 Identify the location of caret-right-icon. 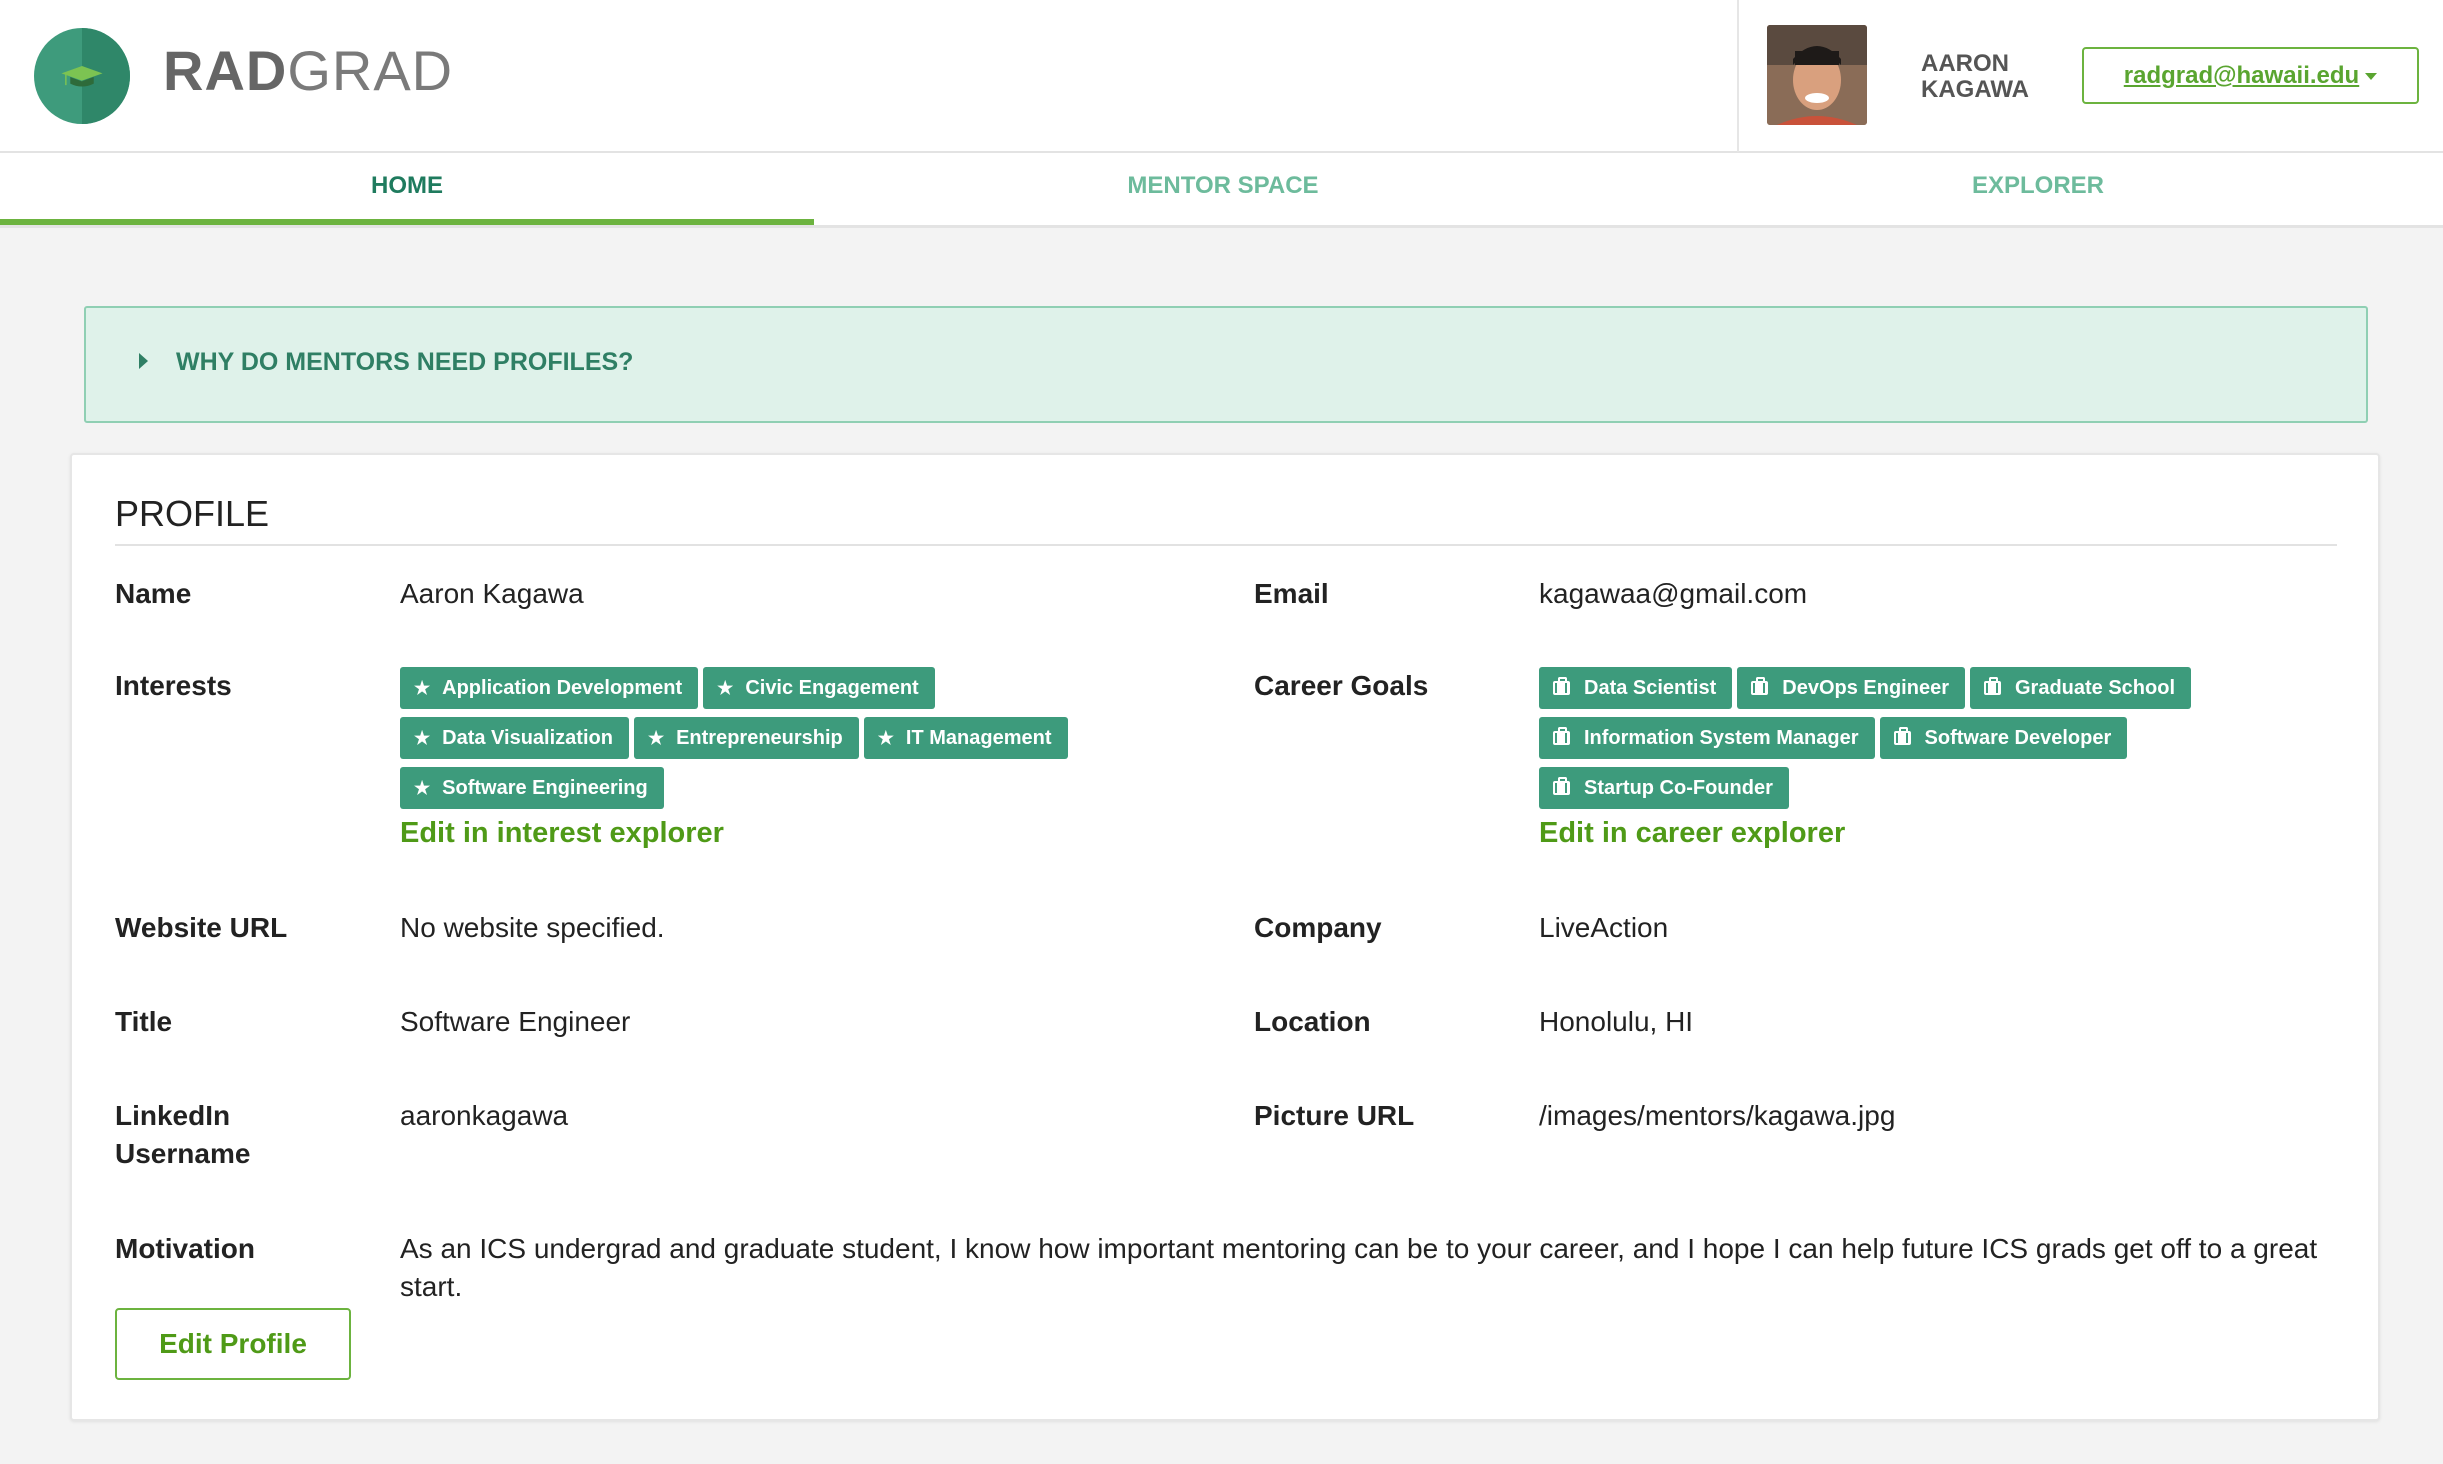
(143, 361).